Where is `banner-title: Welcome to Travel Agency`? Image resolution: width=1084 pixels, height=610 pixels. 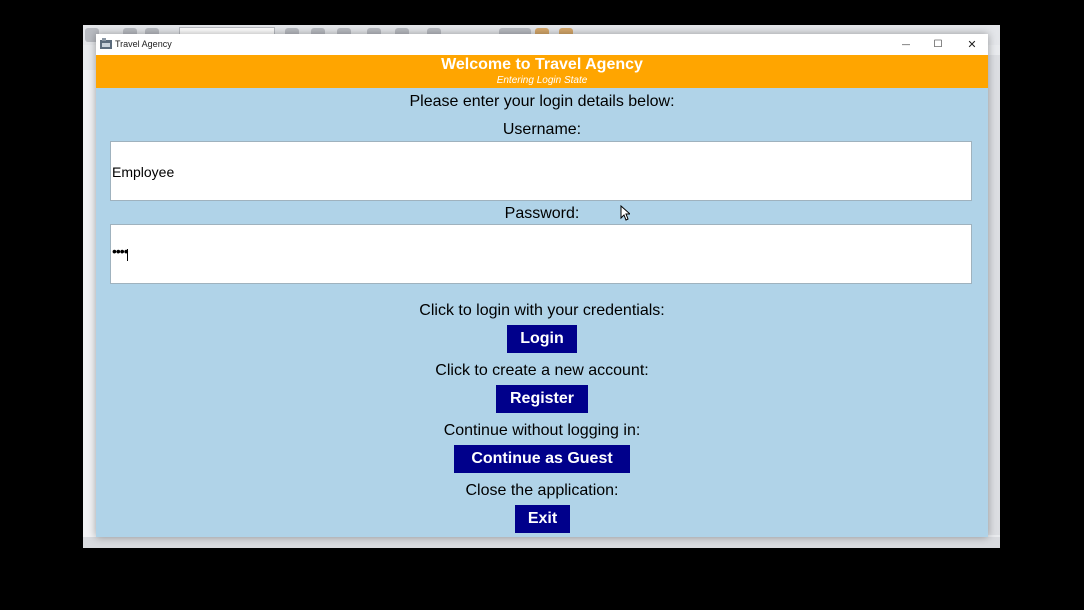
banner-title: Welcome to Travel Agency is located at coordinates (542, 64).